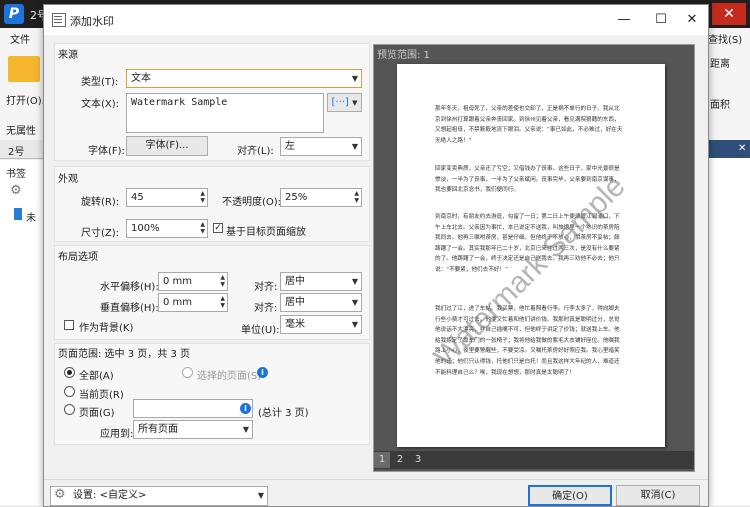 The image size is (750, 507). What do you see at coordinates (31, 216) in the screenshot?
I see `bookmark-item: 未` at bounding box center [31, 216].